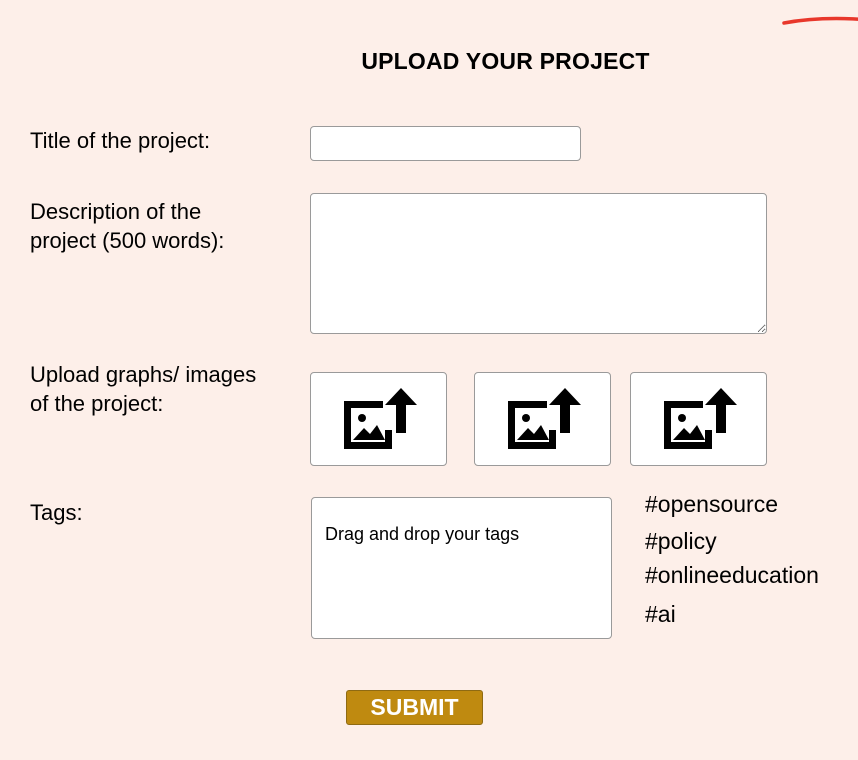 The image size is (858, 760). I want to click on upload-label-line2: of the project:, so click(97, 403).